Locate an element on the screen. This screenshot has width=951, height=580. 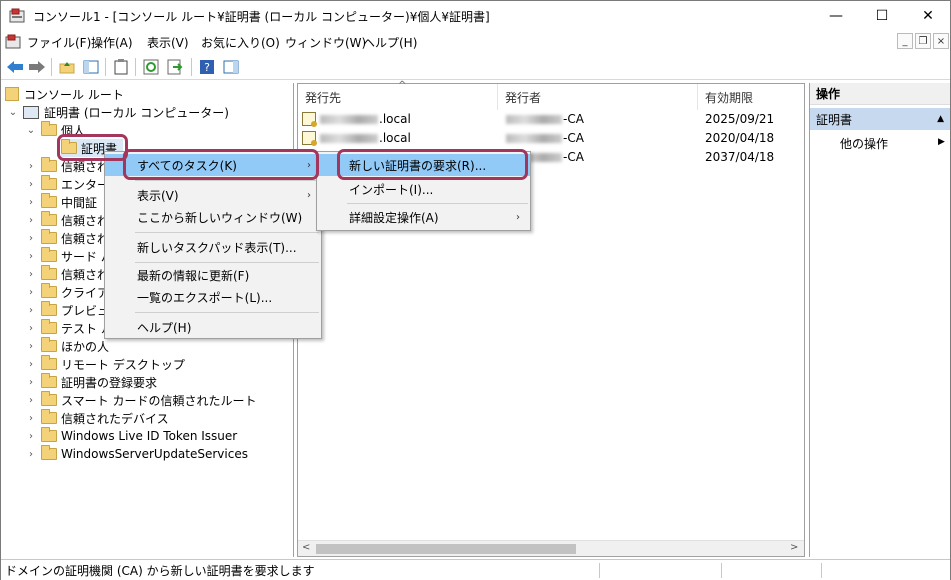
action-section-certificates: 証明書 ▲ is located at coordinates (880, 119).